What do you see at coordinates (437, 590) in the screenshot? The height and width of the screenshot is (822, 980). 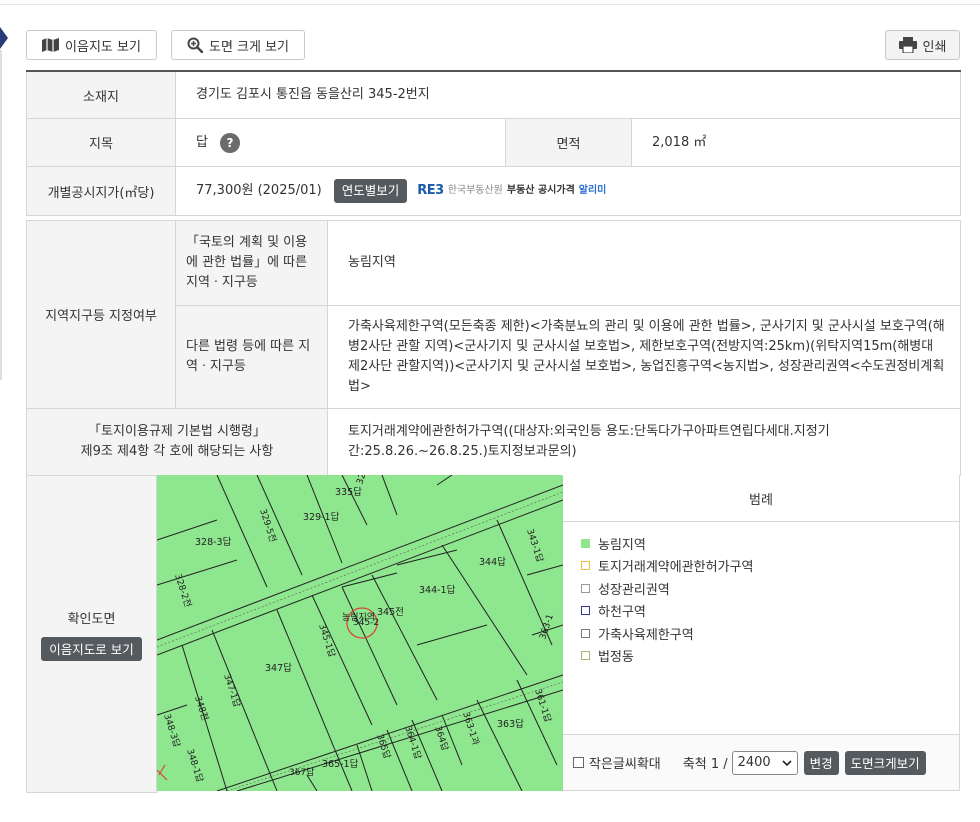 I see `parcel-label: 344-1답` at bounding box center [437, 590].